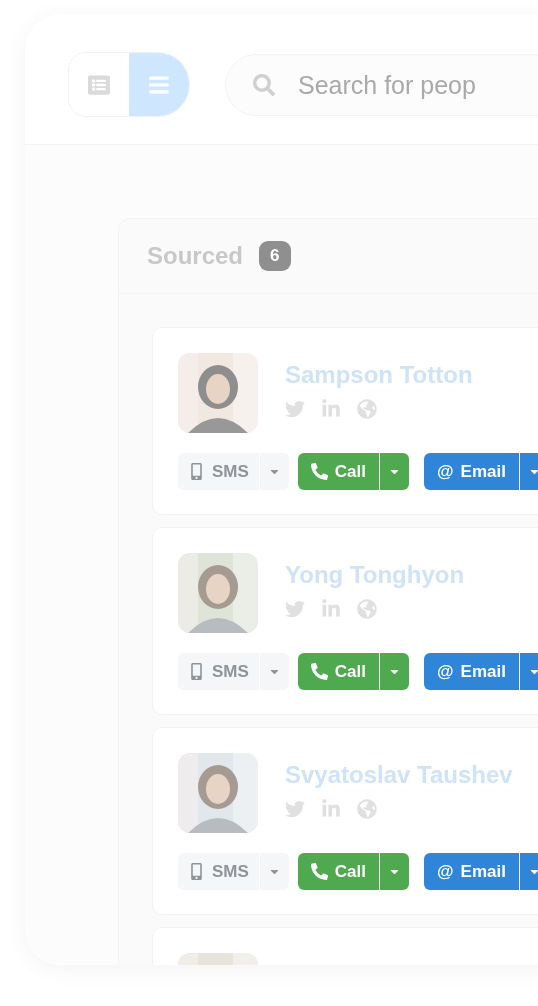 This screenshot has height=1006, width=538. Describe the element at coordinates (381, 85) in the screenshot. I see `search-field: Search for peop` at that location.